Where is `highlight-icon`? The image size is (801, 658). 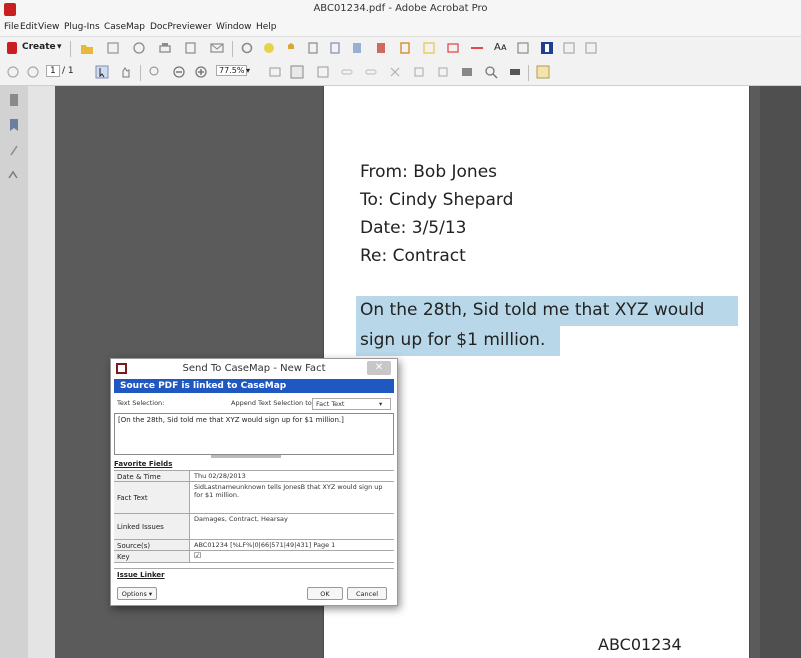
highlight-icon is located at coordinates (429, 48).